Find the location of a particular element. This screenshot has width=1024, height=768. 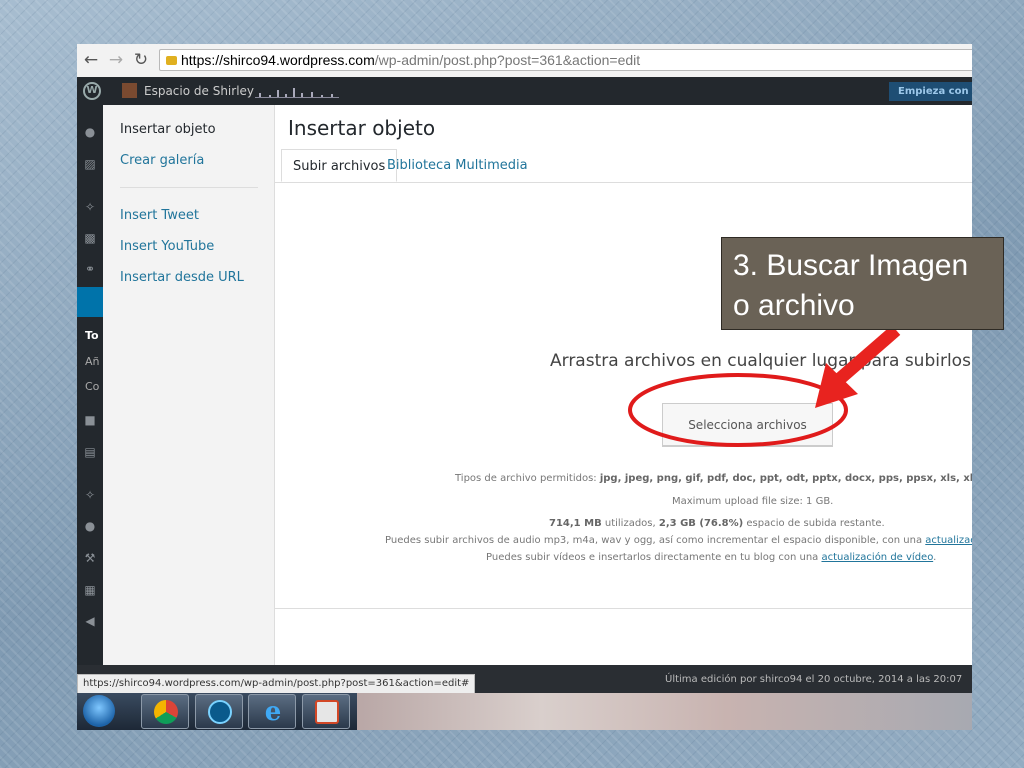

pointer-arrow-shaft is located at coordinates (865, 356).